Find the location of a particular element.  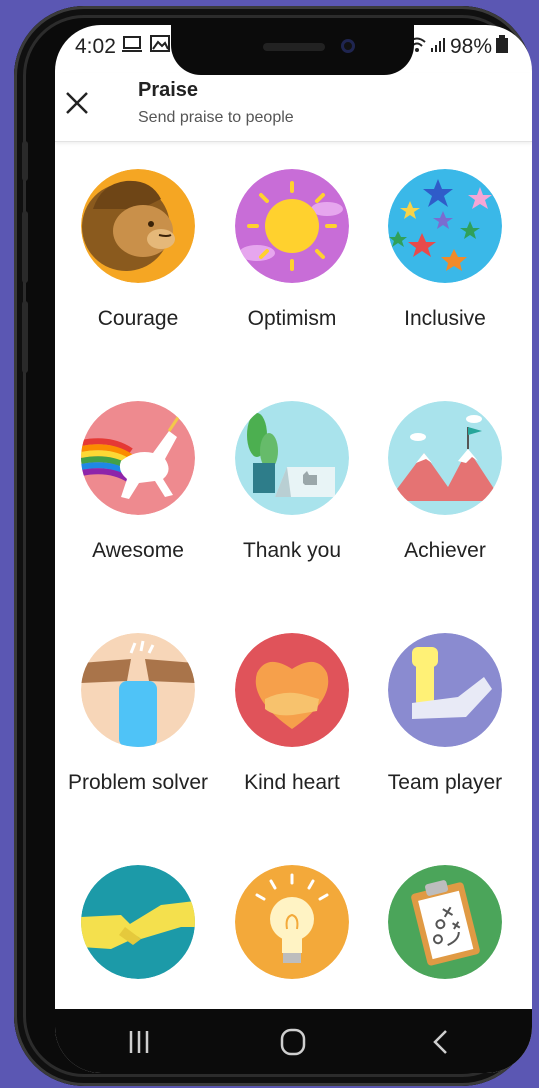

handshake-icon is located at coordinates (138, 922).